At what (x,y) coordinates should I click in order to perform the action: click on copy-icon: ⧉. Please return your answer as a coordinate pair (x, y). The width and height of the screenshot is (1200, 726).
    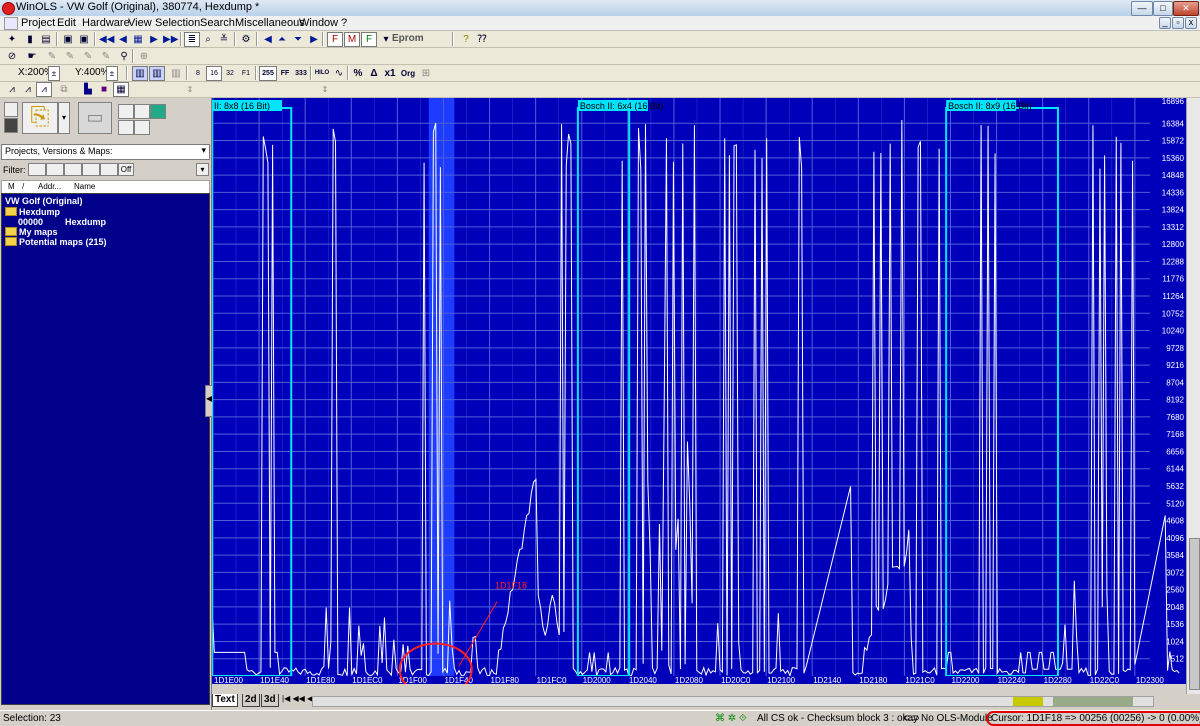
    Looking at the image, I should click on (64, 89).